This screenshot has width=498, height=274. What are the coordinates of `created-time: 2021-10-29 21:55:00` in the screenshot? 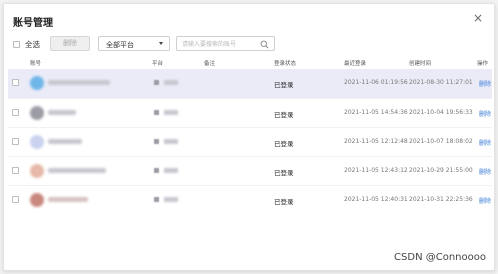 It's located at (441, 170).